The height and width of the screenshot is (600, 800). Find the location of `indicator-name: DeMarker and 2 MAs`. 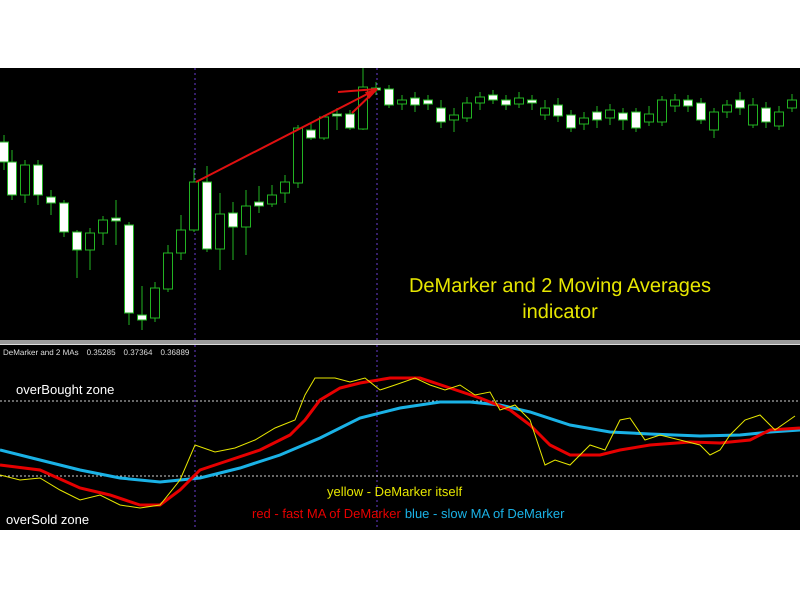

indicator-name: DeMarker and 2 MAs is located at coordinates (41, 353).